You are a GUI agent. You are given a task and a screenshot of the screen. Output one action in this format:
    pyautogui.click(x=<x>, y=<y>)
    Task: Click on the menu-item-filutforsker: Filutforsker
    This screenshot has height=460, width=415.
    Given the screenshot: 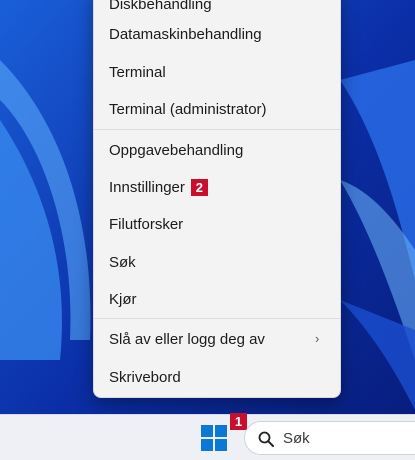 What is the action you would take?
    pyautogui.click(x=146, y=225)
    